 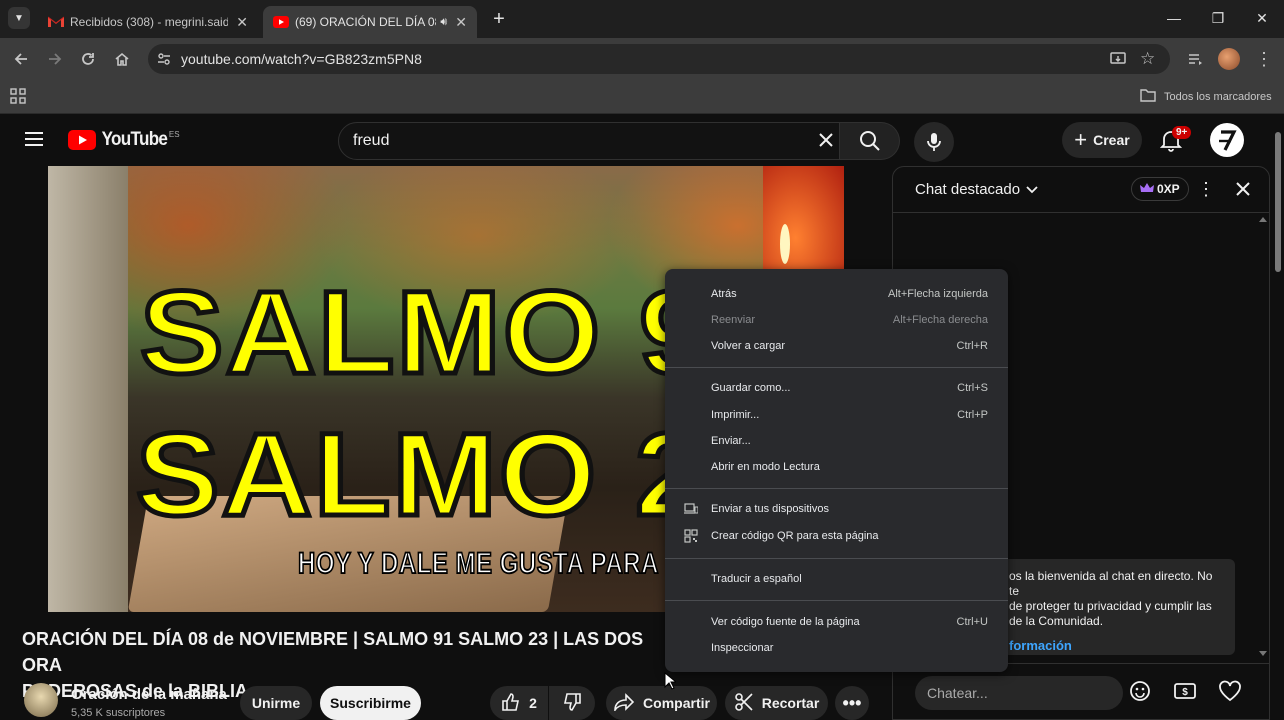 What do you see at coordinates (790, 703) in the screenshot?
I see `clip-label: Recortar` at bounding box center [790, 703].